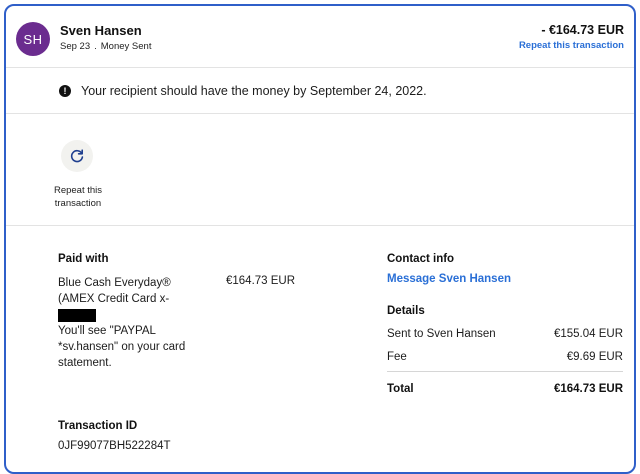 The height and width of the screenshot is (474, 640). Describe the element at coordinates (441, 334) in the screenshot. I see `sent-label: Sent to Sven Hansen` at that location.